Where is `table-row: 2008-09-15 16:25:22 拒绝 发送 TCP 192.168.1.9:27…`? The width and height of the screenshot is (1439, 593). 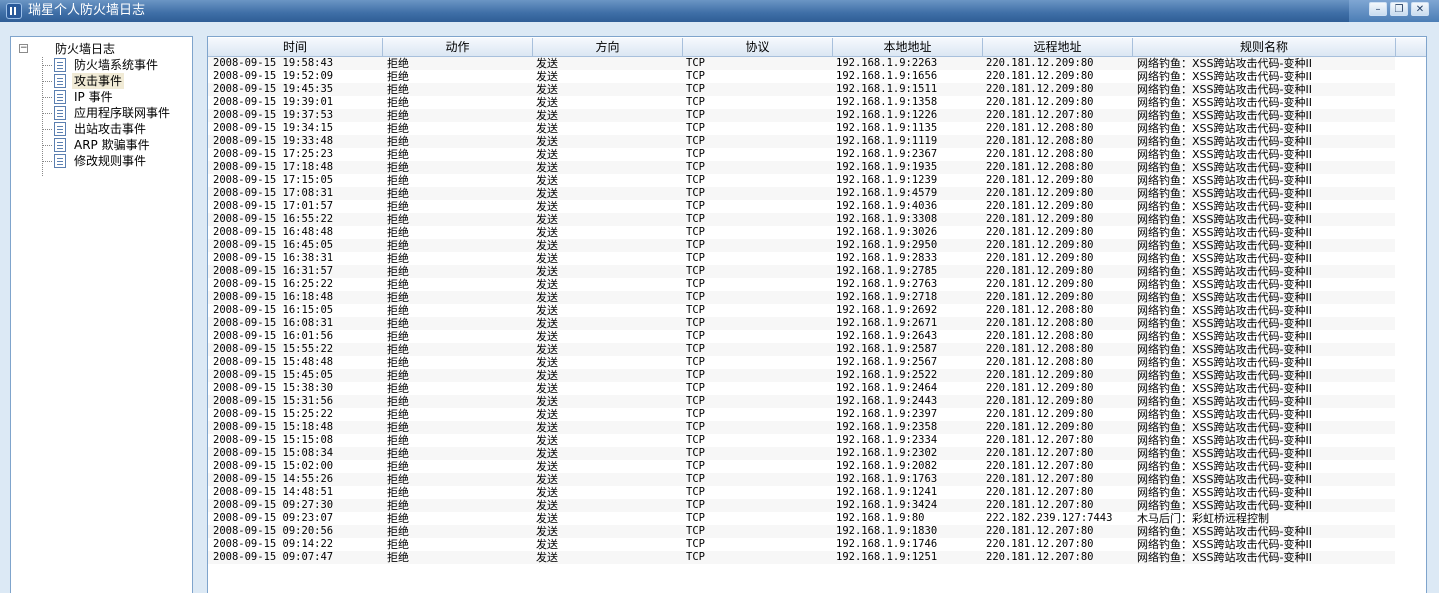 table-row: 2008-09-15 16:25:22 拒绝 发送 TCP 192.168.1.9:27… is located at coordinates (801, 284).